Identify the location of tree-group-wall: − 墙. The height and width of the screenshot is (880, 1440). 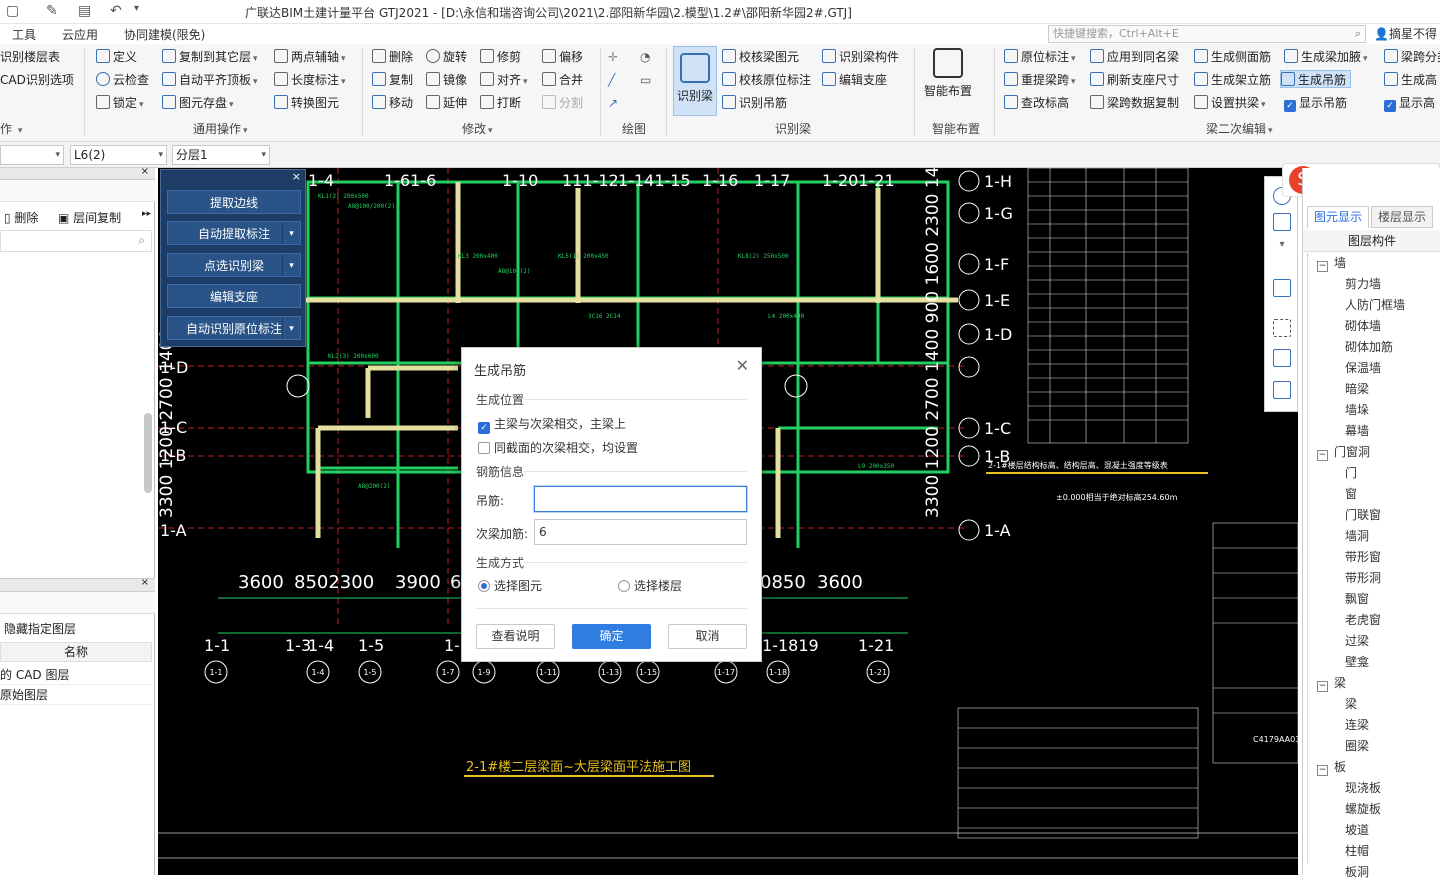
(1331, 263).